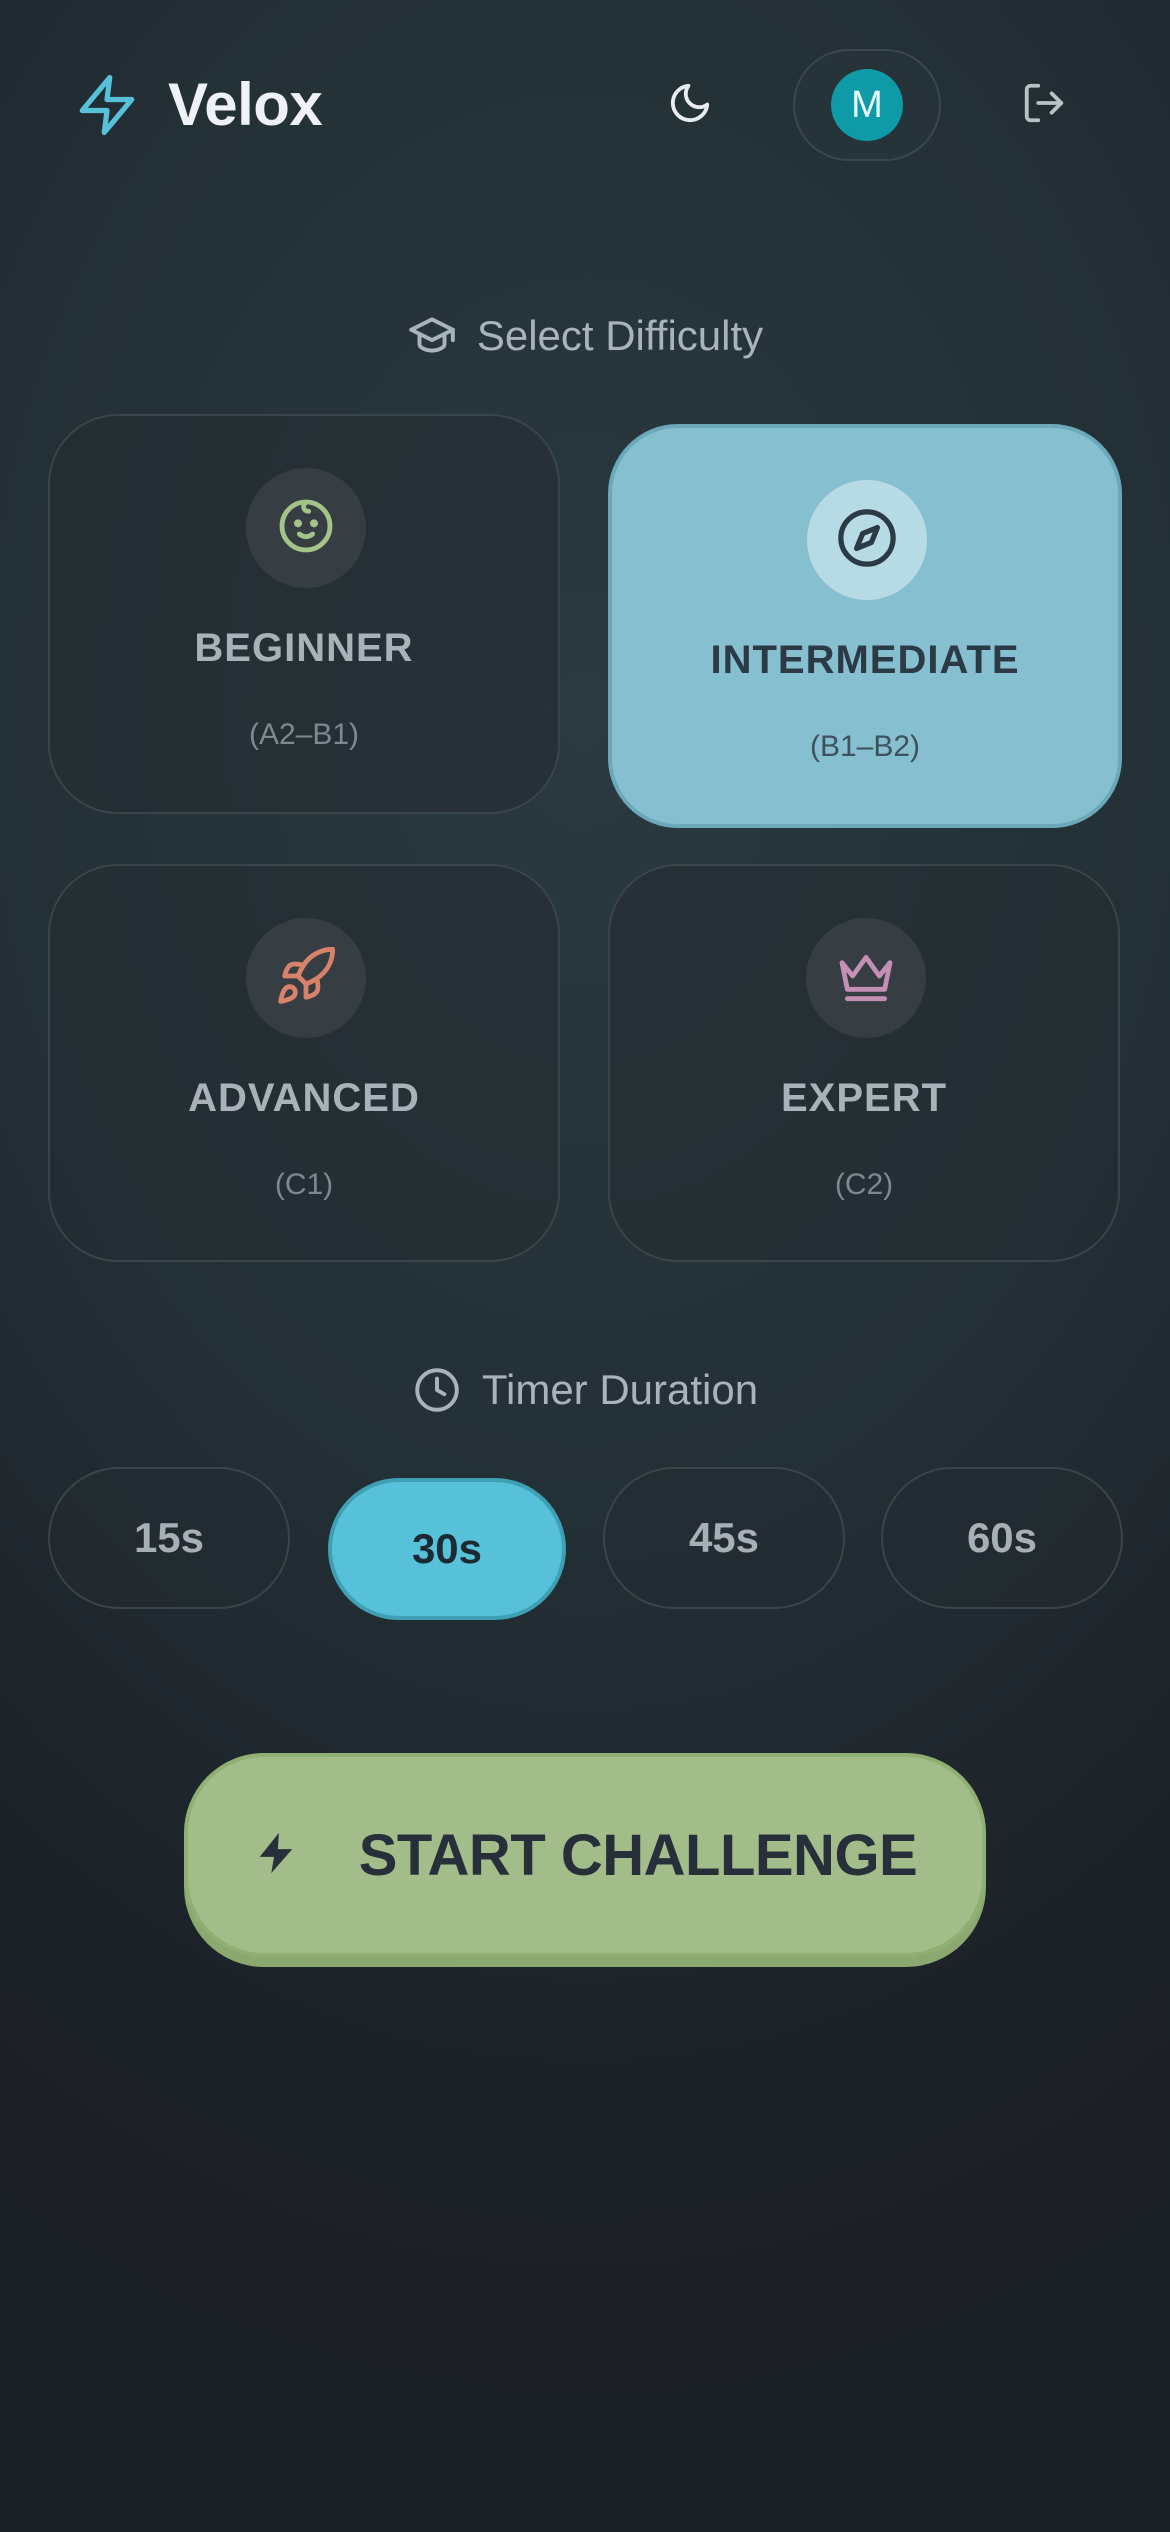  I want to click on expert-label: EXPERT, so click(864, 1098).